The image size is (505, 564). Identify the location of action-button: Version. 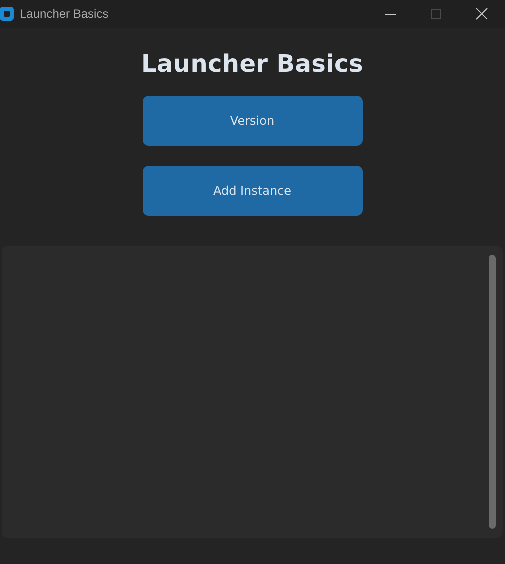
(252, 121).